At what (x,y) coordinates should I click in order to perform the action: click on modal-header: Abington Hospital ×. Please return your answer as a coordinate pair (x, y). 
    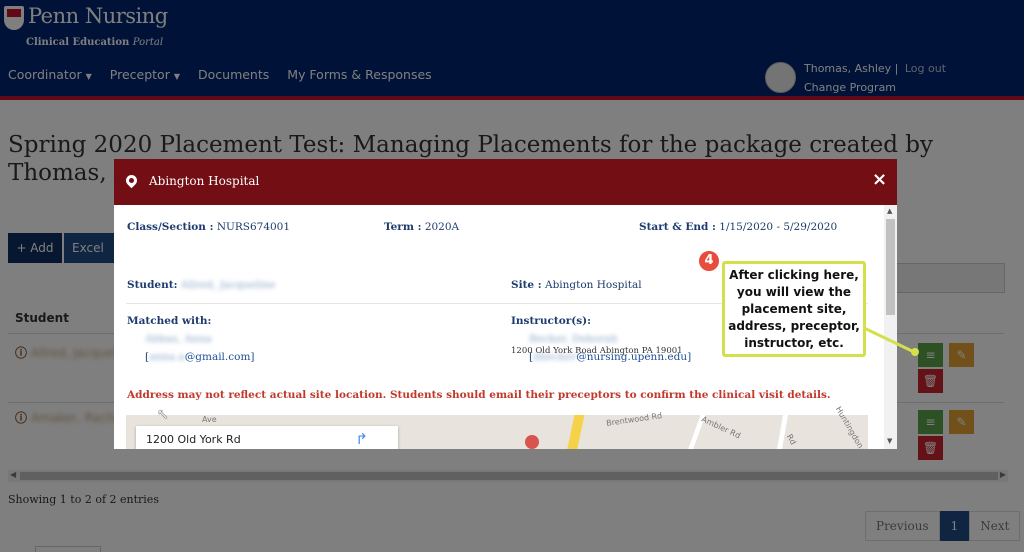
    Looking at the image, I should click on (505, 182).